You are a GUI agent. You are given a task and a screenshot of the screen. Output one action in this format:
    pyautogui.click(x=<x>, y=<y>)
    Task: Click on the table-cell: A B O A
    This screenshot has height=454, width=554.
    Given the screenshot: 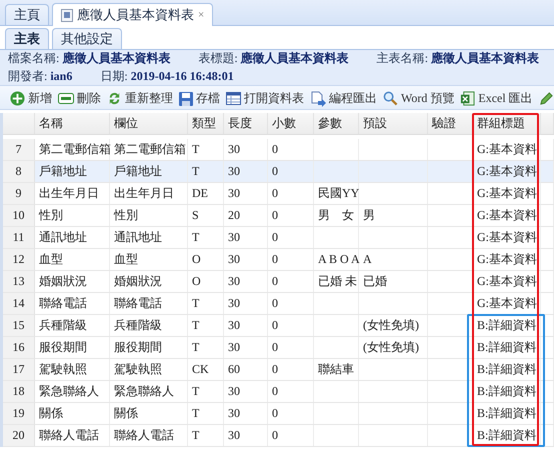 What is the action you would take?
    pyautogui.click(x=336, y=259)
    